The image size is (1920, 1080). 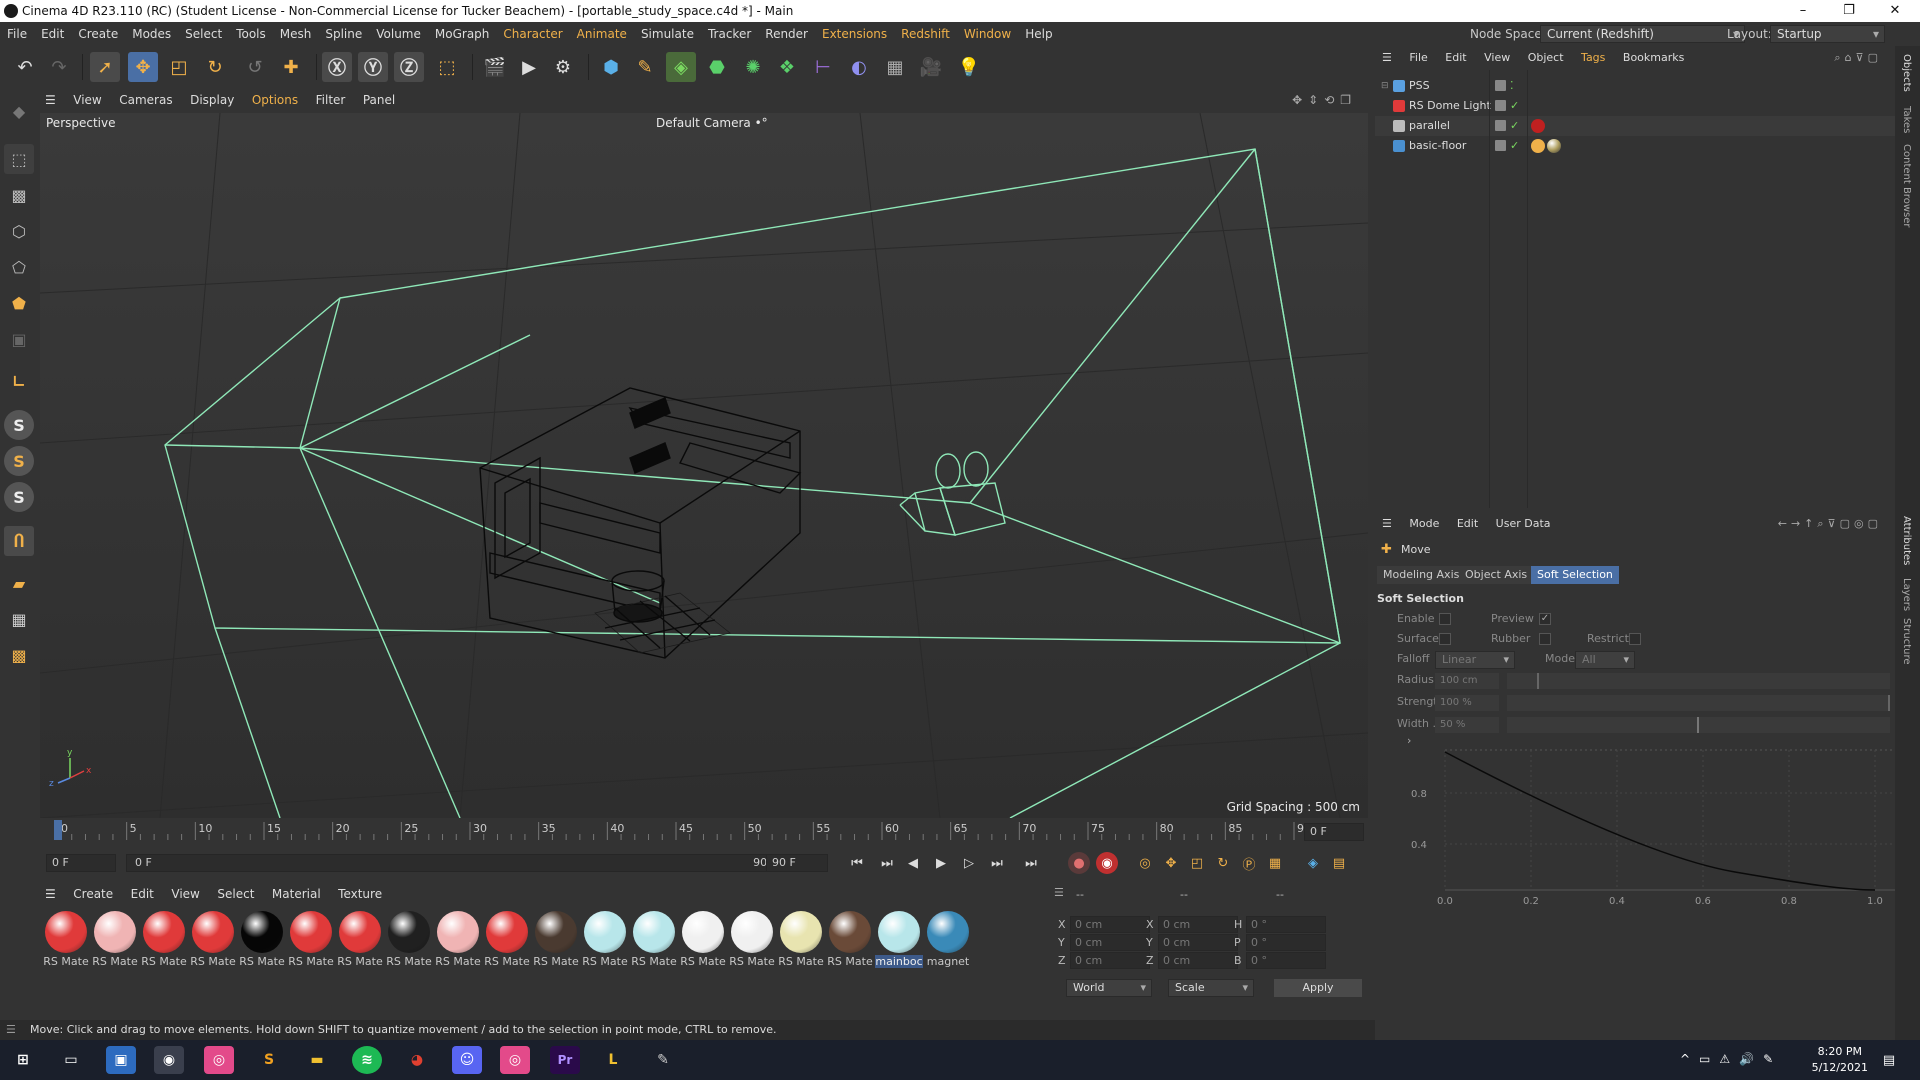 What do you see at coordinates (19, 267) in the screenshot?
I see `edges-mode-icon: ⬠` at bounding box center [19, 267].